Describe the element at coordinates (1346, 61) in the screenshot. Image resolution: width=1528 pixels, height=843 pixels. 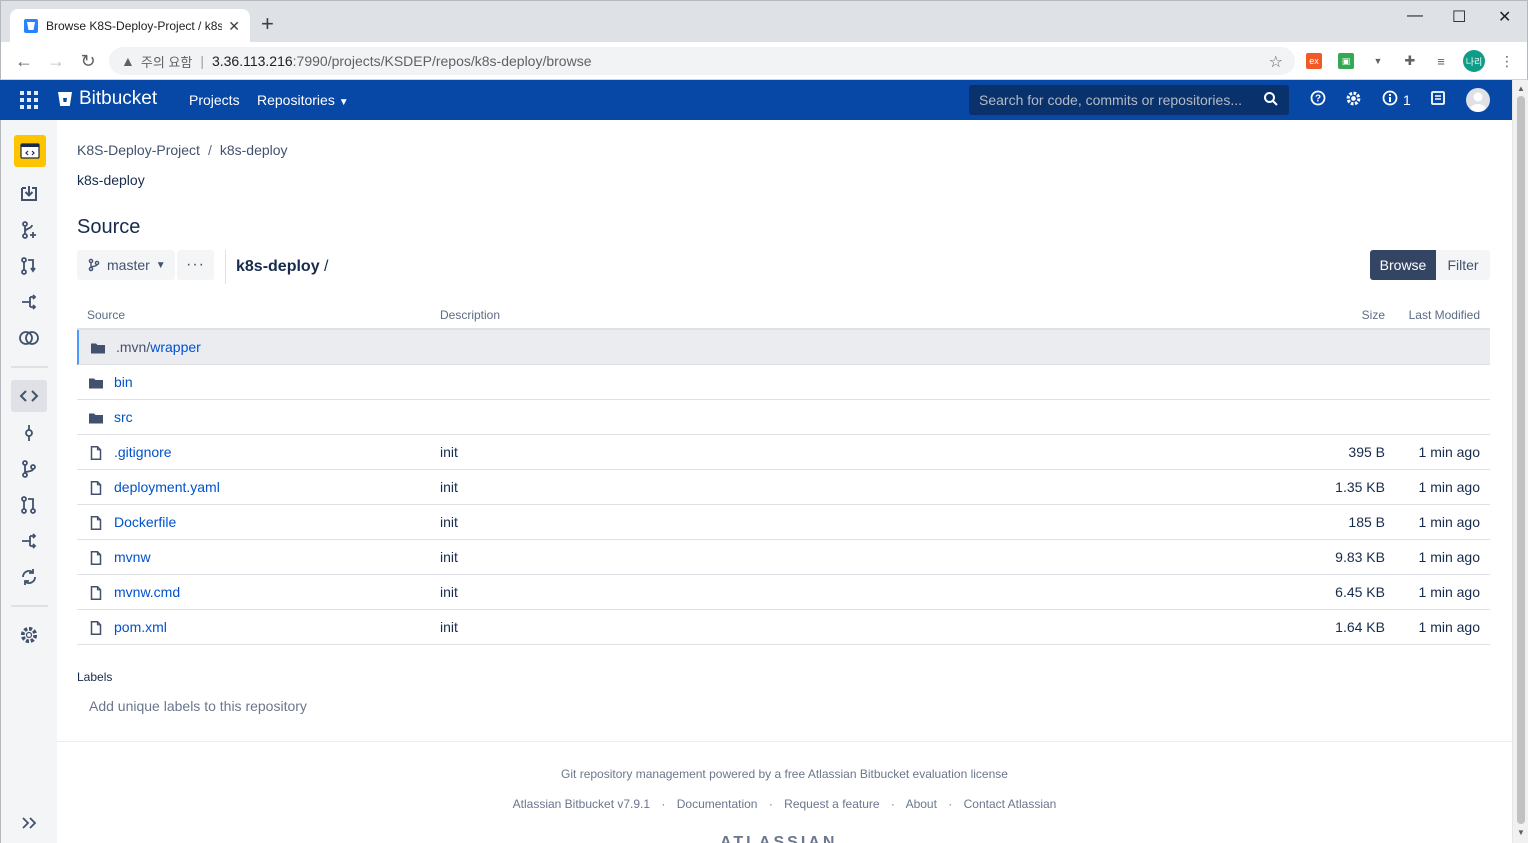
I see `extension-icon-2: ▣` at that location.